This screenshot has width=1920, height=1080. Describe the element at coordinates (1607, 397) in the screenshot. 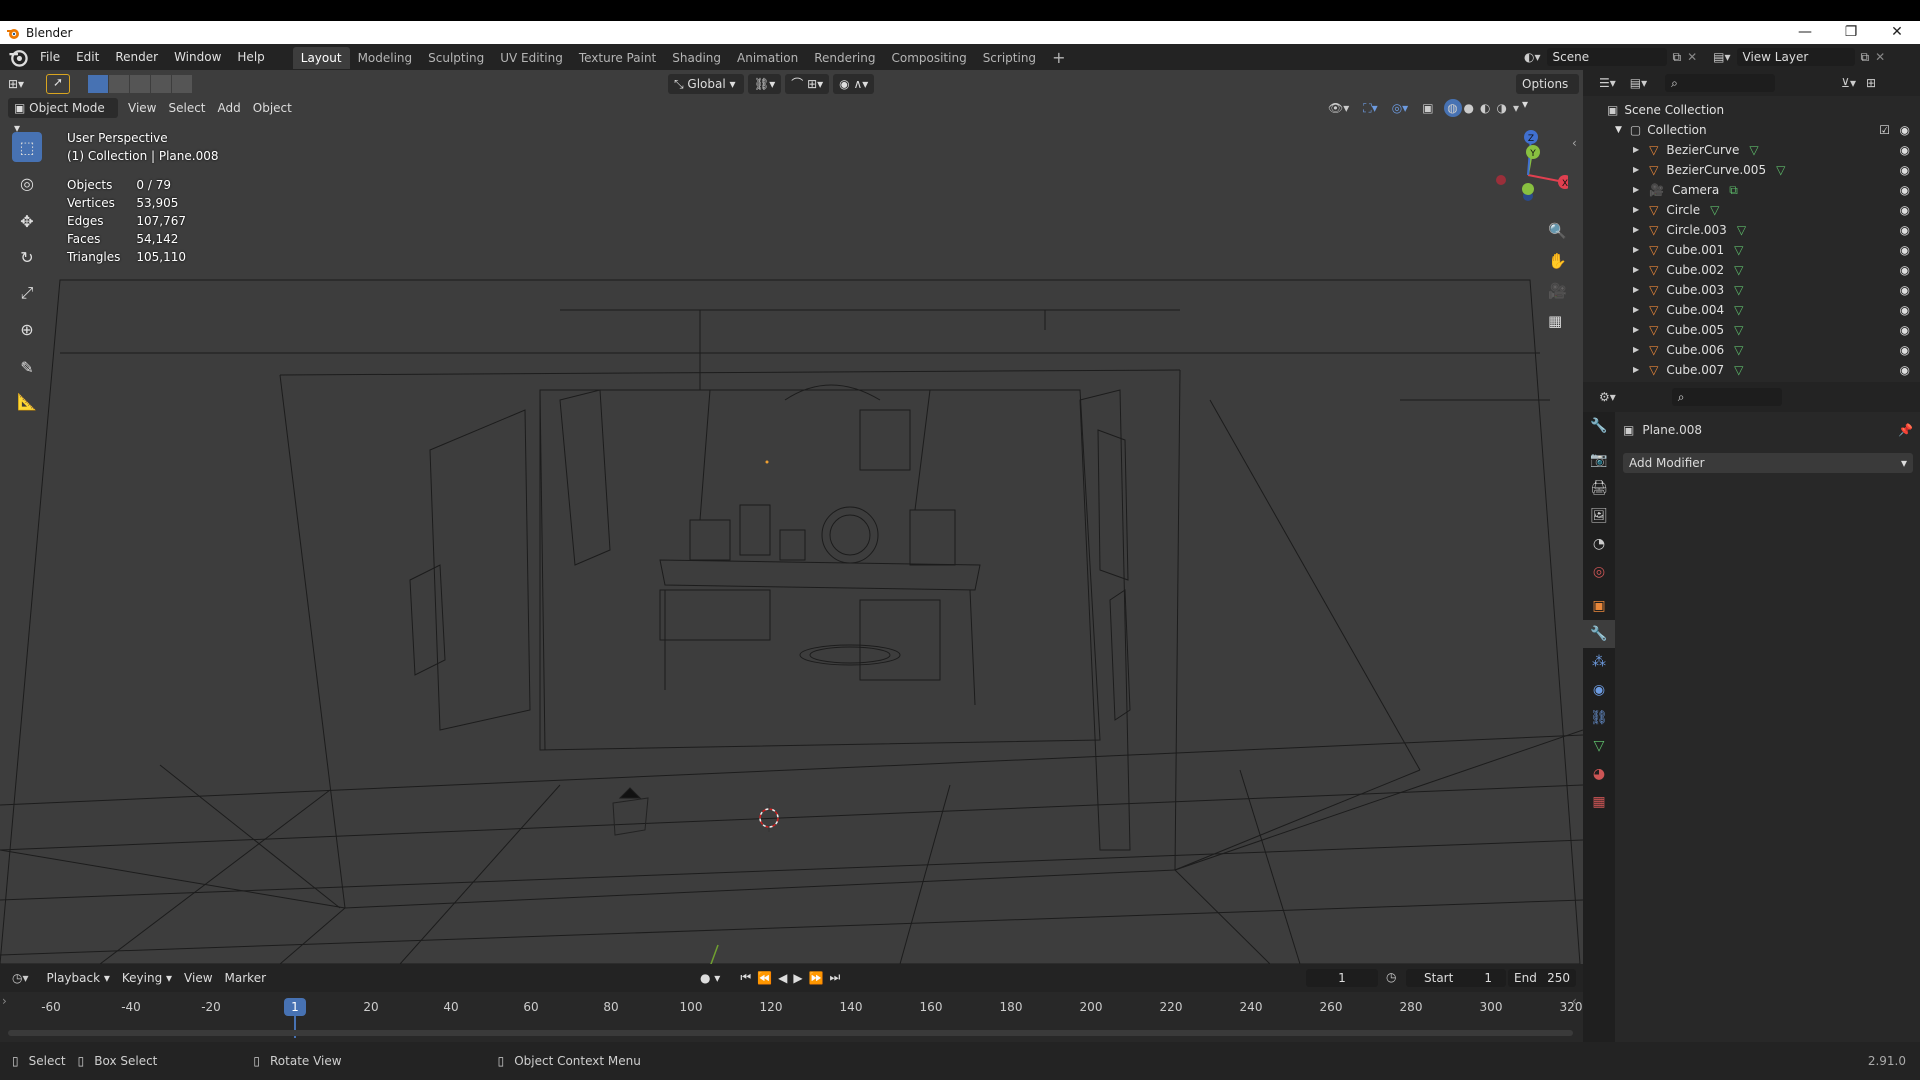

I see `properties-editor-type-icon: ⚙▾` at that location.